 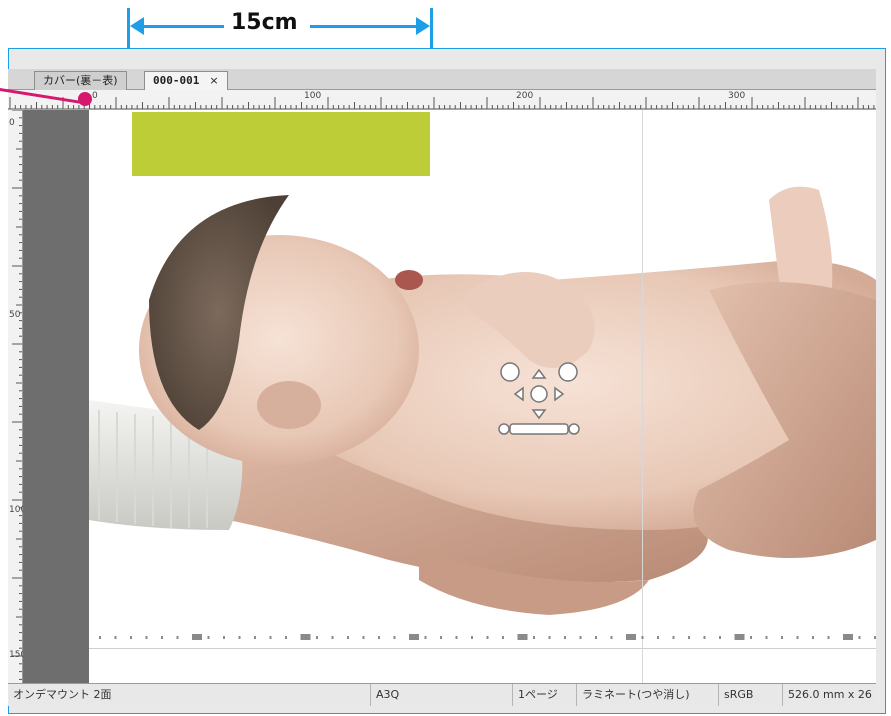 What do you see at coordinates (313, 96) in the screenshot?
I see `ruler-label-100: 100` at bounding box center [313, 96].